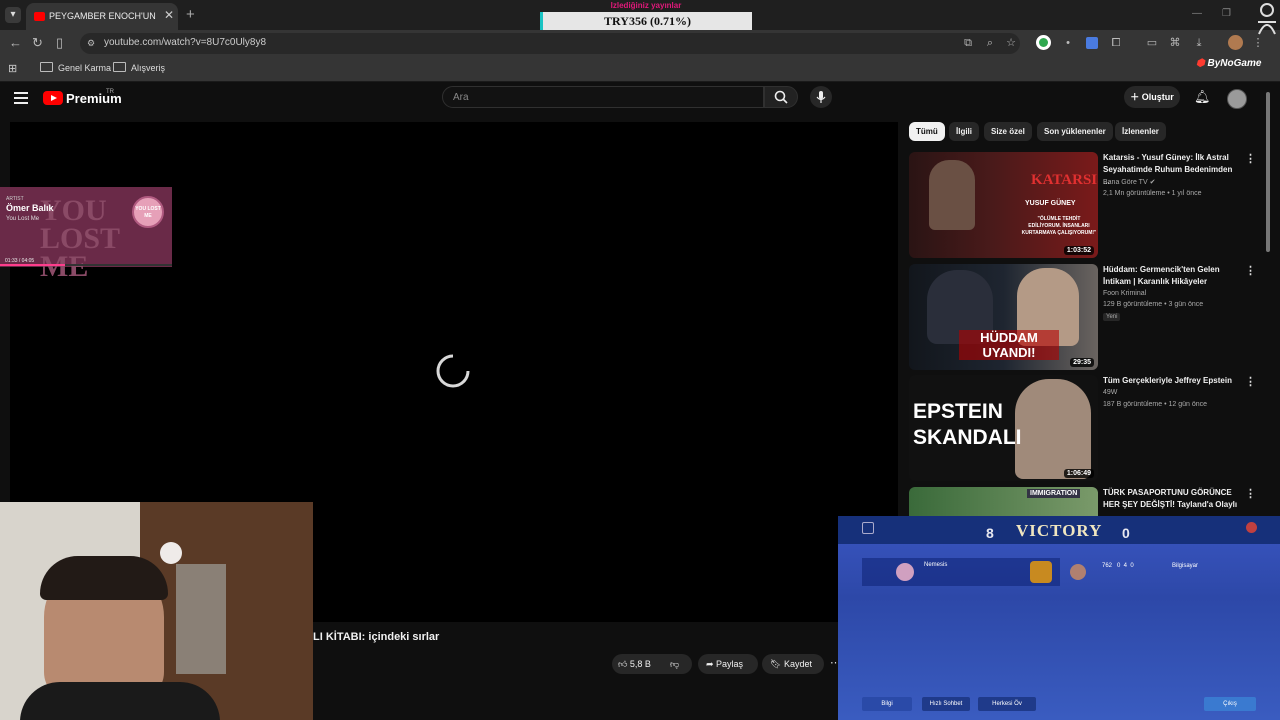 This screenshot has height=720, width=1280. I want to click on new-tab-icon: +, so click(190, 14).